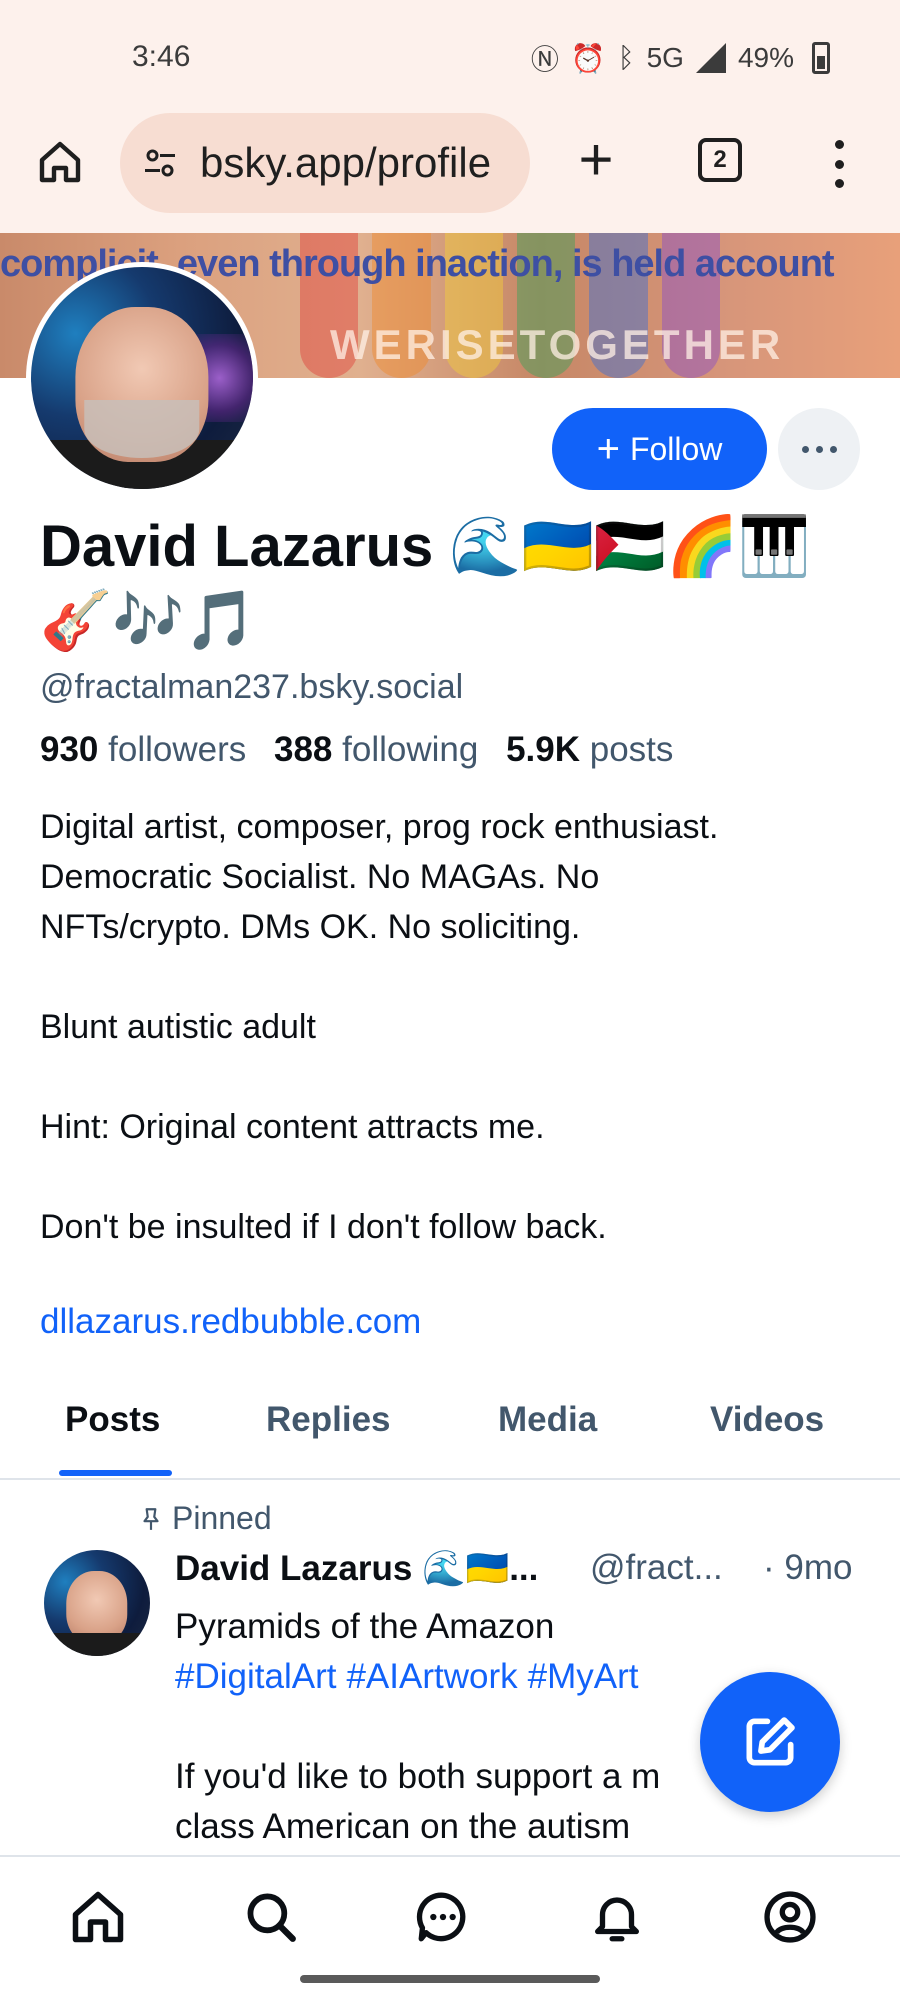 This screenshot has height=2000, width=900. What do you see at coordinates (418, 1776) in the screenshot?
I see `post-text-line: If you'd like to both support a m` at bounding box center [418, 1776].